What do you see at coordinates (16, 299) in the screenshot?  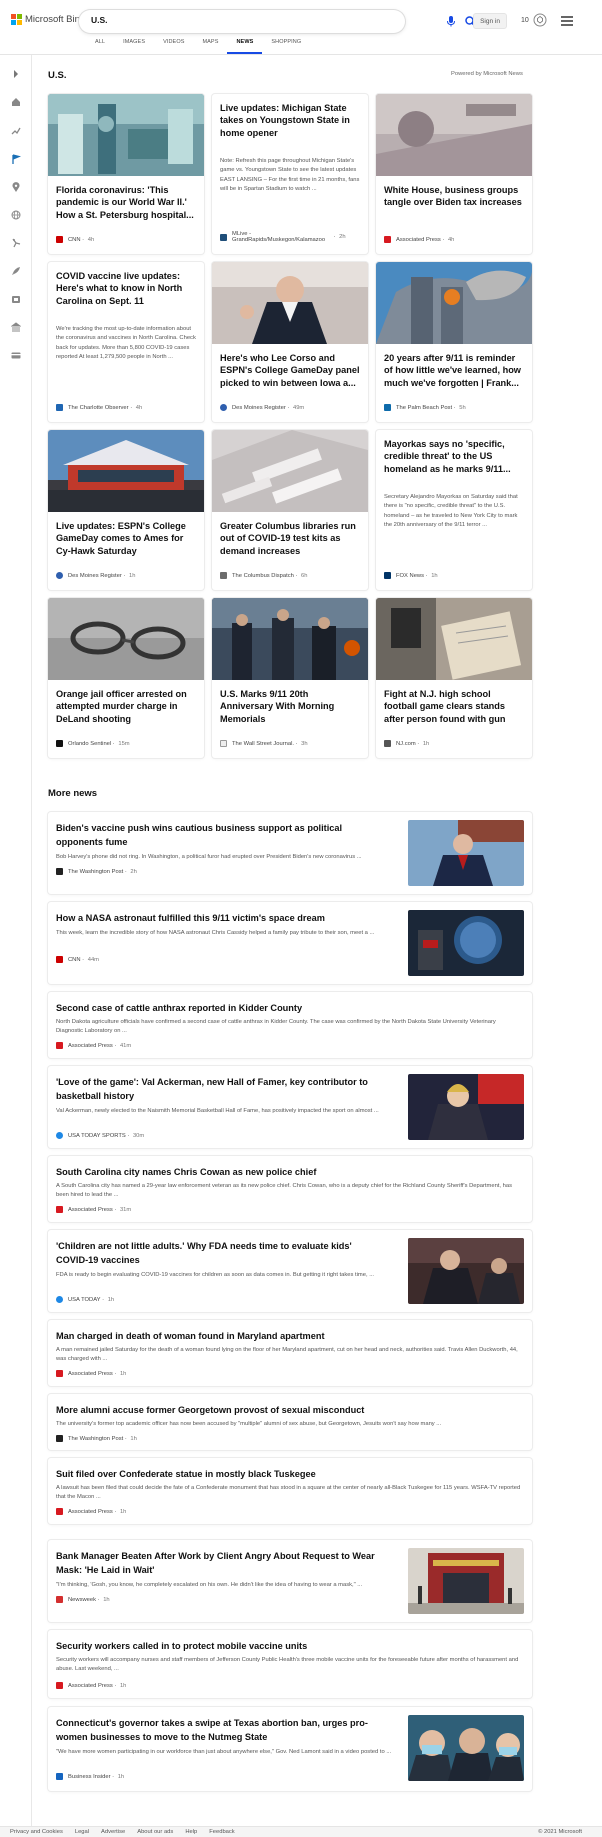 I see `entertainment-icon` at bounding box center [16, 299].